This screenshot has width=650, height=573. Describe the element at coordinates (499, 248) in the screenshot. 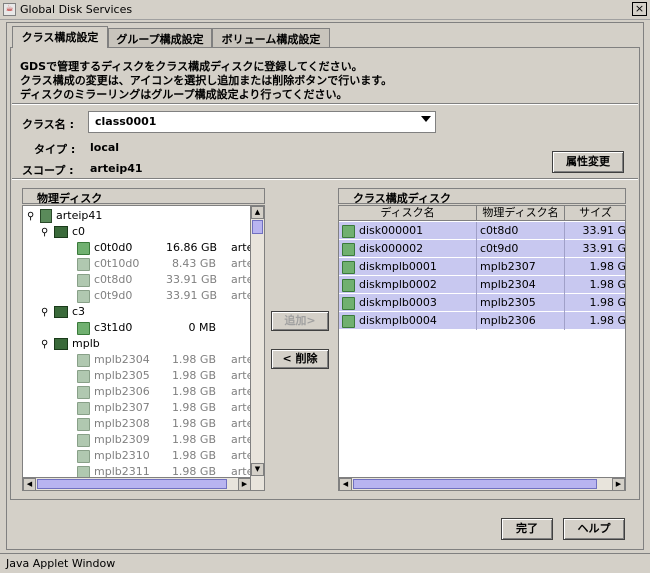

I see `cell-text: c0t9d0` at that location.